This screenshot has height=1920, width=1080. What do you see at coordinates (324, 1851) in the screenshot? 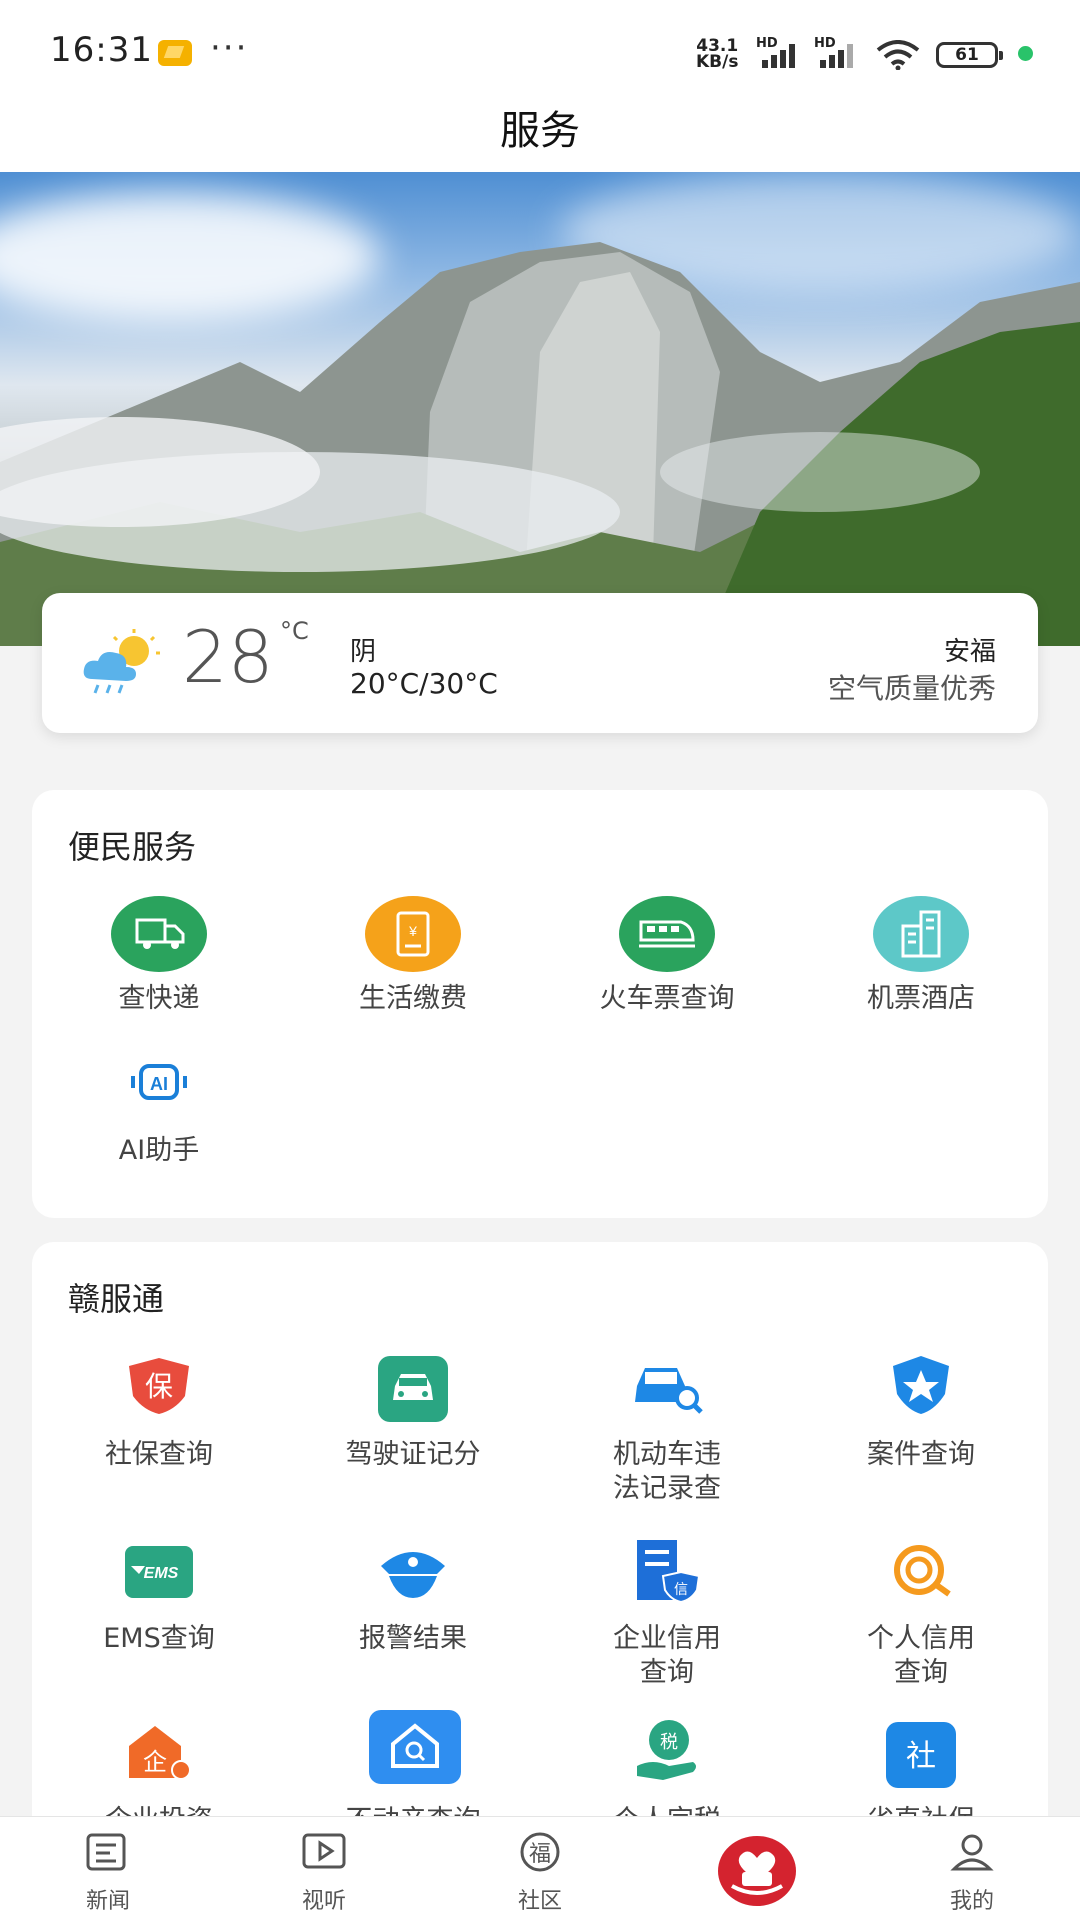
I see `video-play-icon` at bounding box center [324, 1851].